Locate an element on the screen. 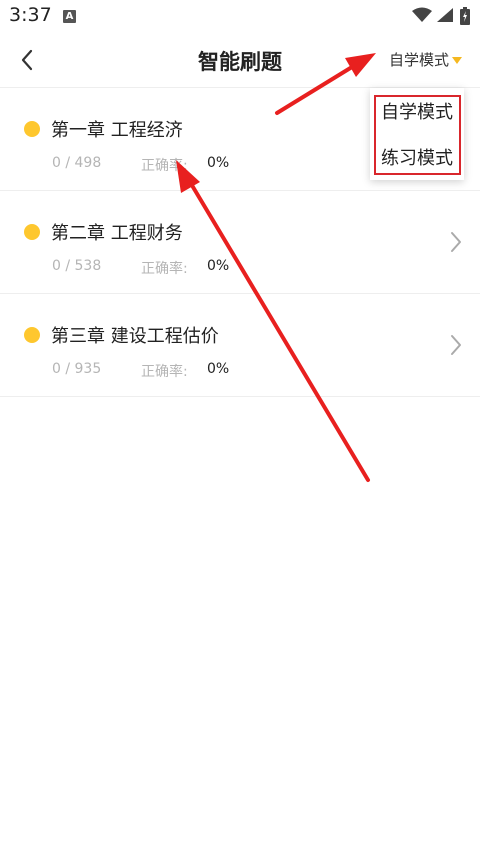  chapter-progress: 0 / 538 is located at coordinates (77, 266).